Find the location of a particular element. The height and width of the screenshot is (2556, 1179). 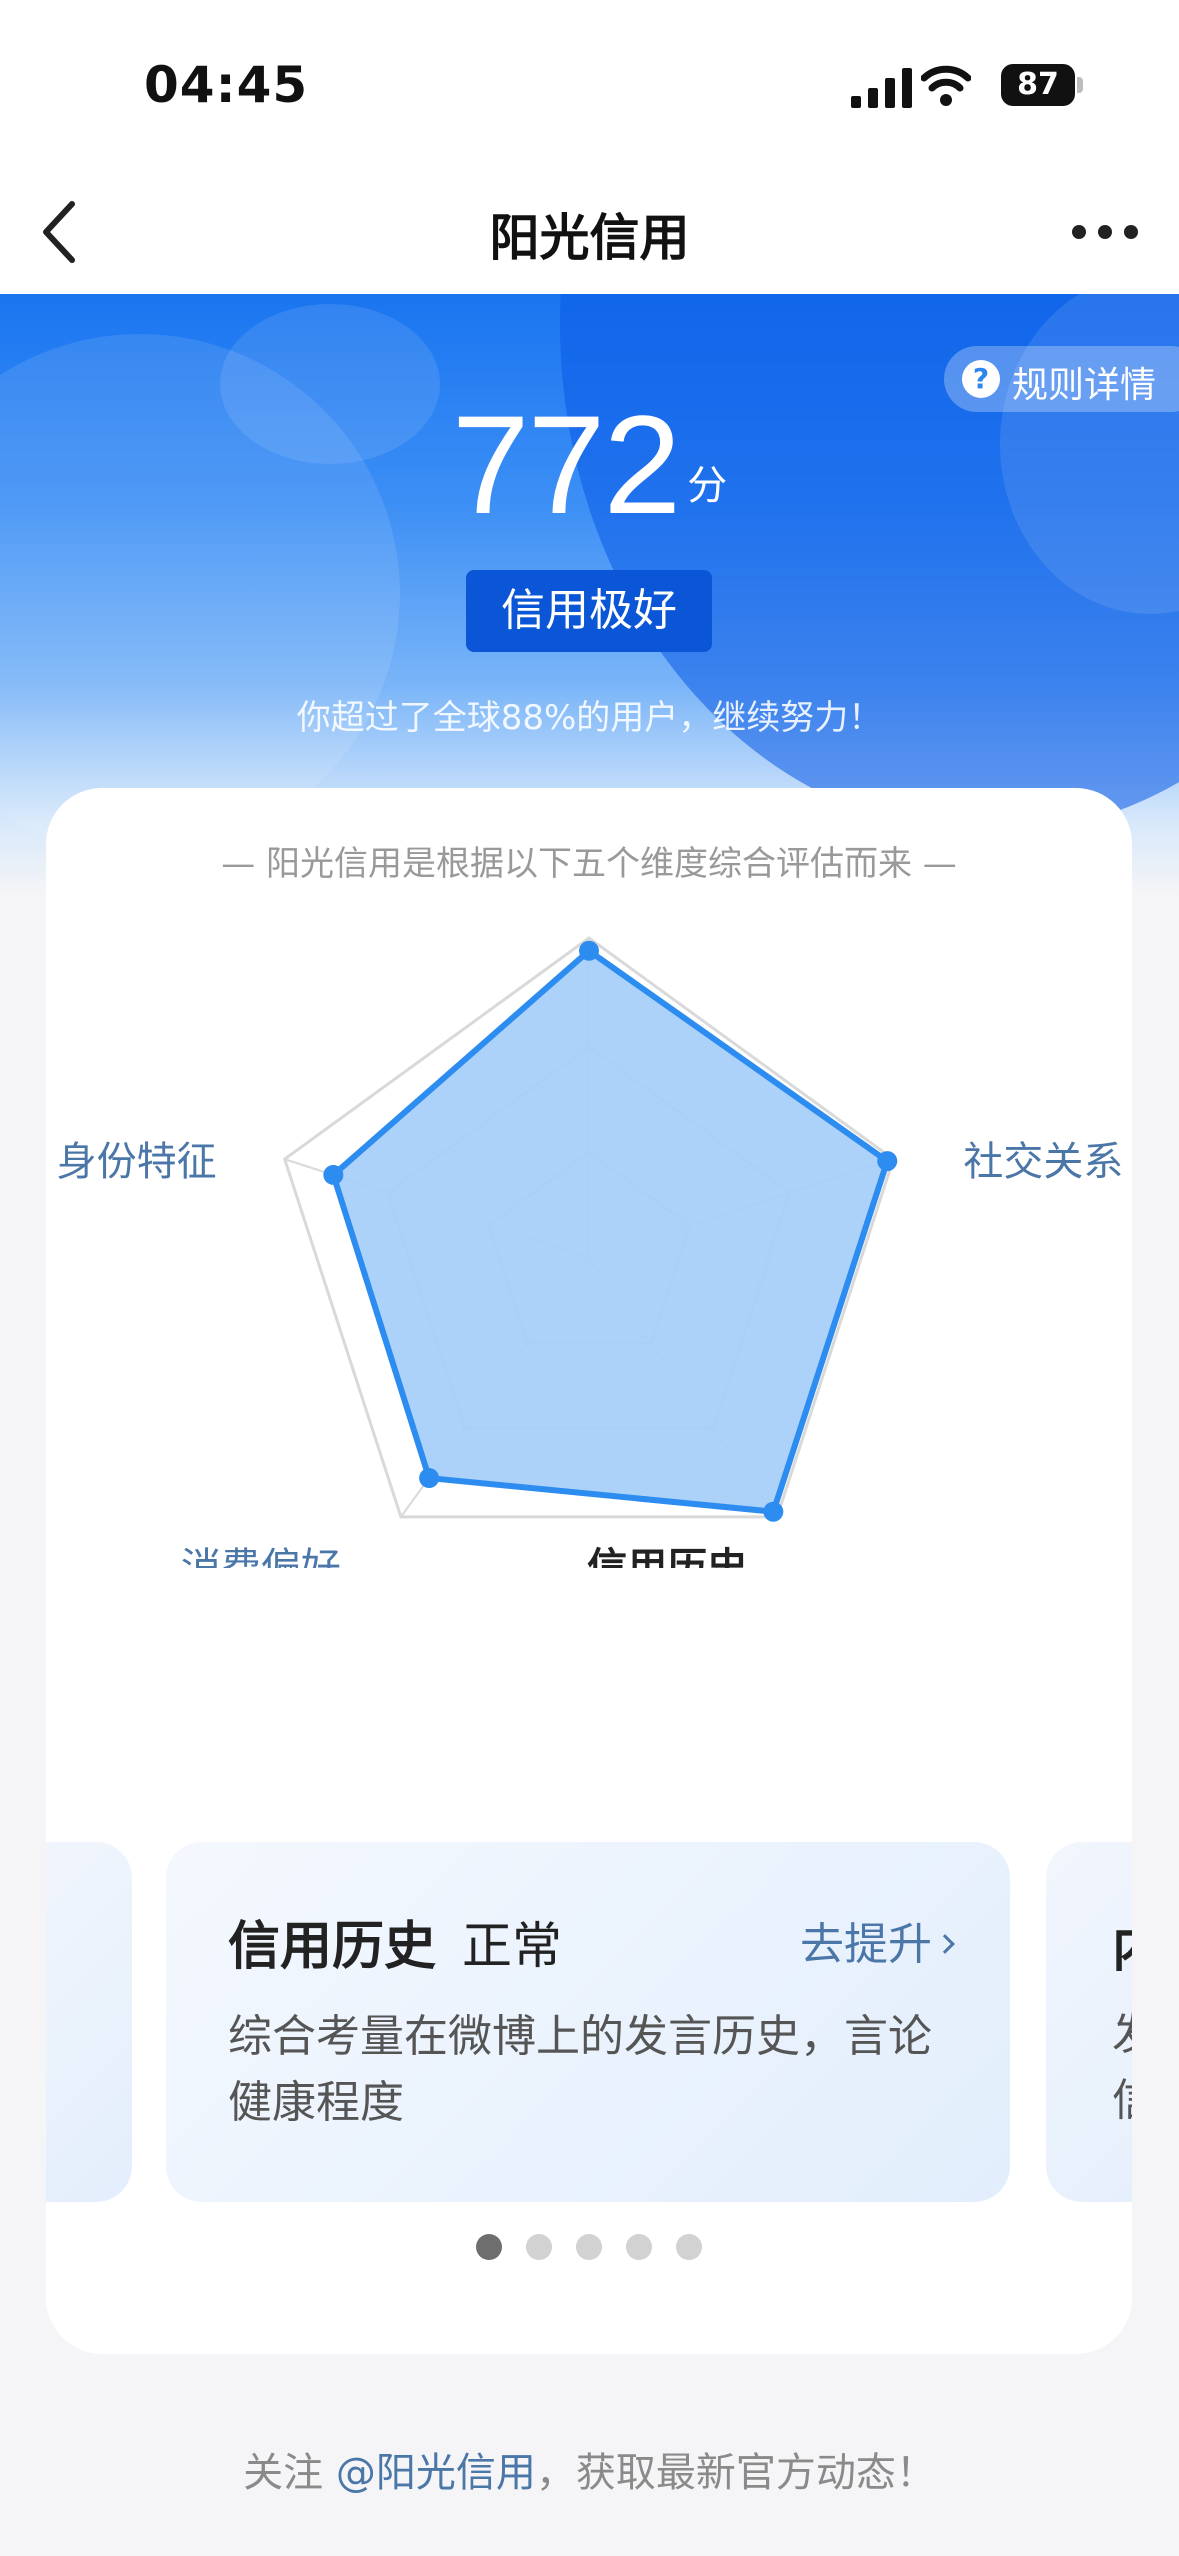

dimension-status: 正常 is located at coordinates (512, 1946).